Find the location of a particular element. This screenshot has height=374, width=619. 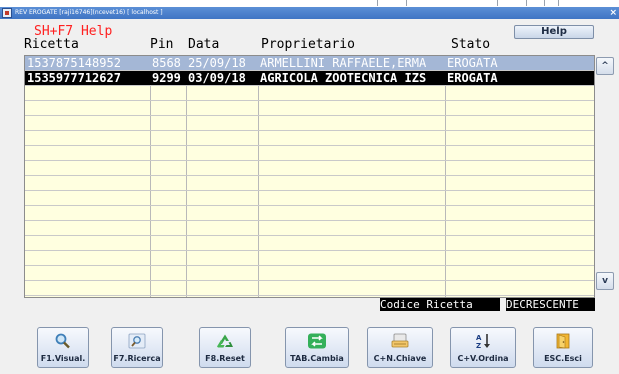

switch-button-label: TAB.Cambia is located at coordinates (317, 358).